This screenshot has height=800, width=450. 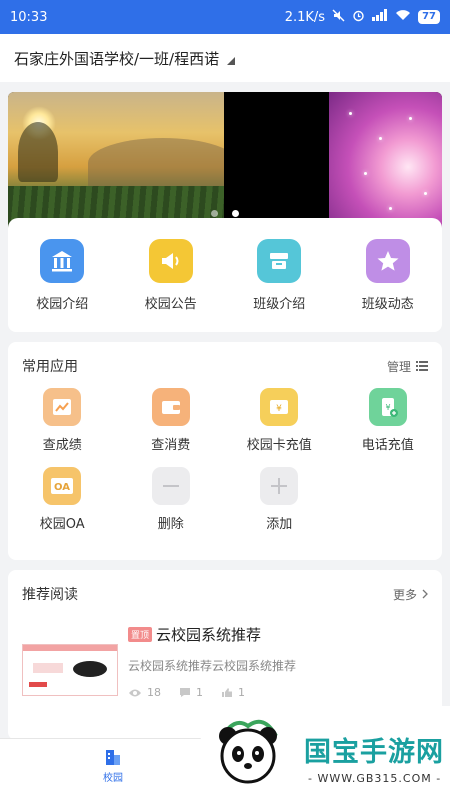 I want to click on thumbs-up-icon, so click(x=227, y=692).